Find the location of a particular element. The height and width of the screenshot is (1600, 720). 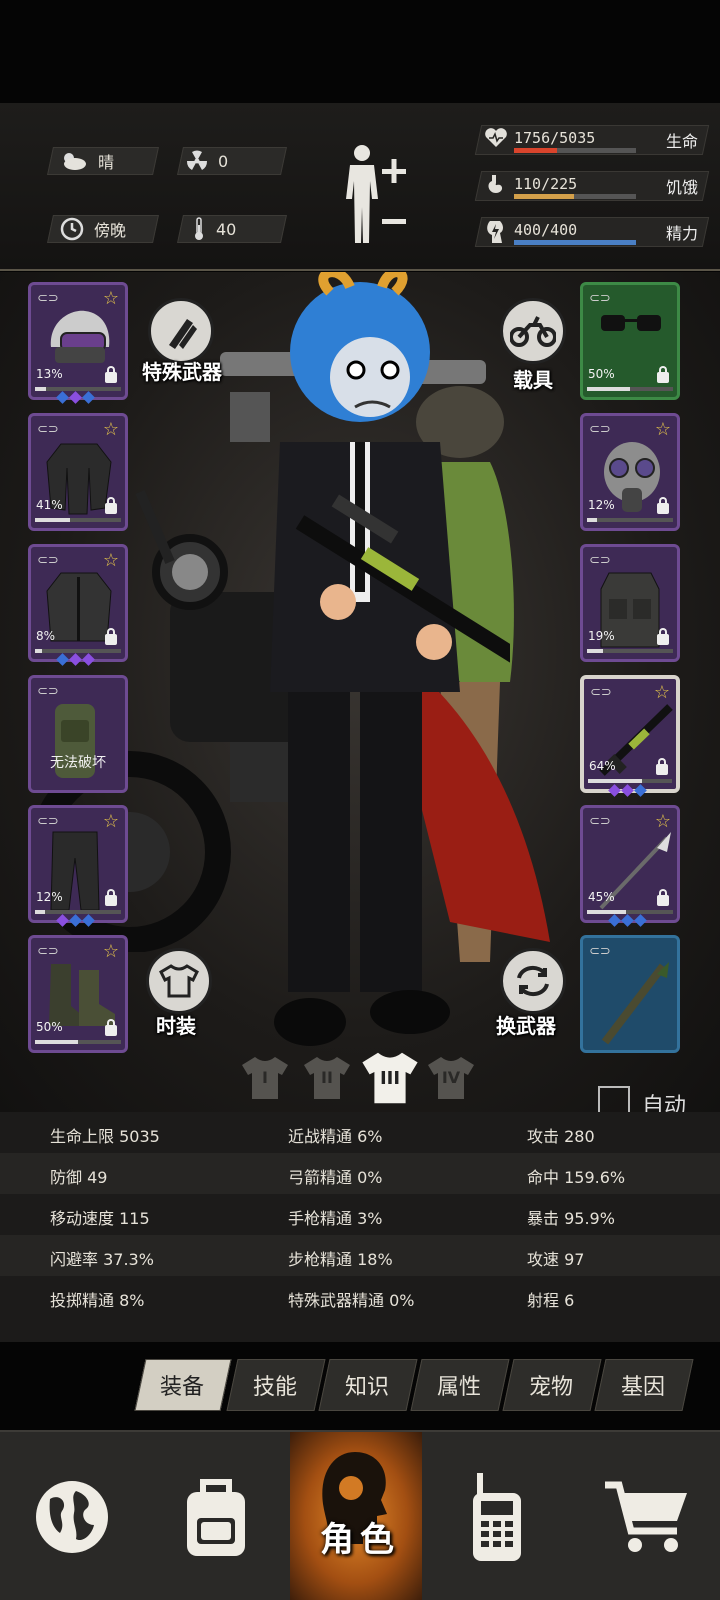

equip-slot-boots: ⊂⊃ ☆ 50% is located at coordinates (78, 994).